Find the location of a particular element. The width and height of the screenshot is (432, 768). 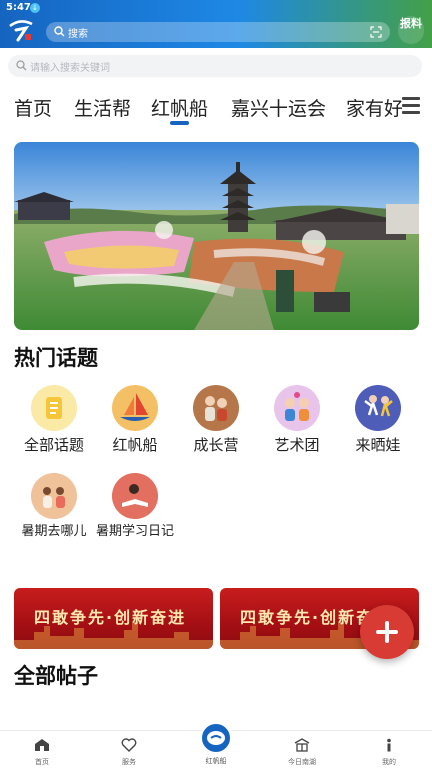

nav-service: 服务 is located at coordinates (129, 752).